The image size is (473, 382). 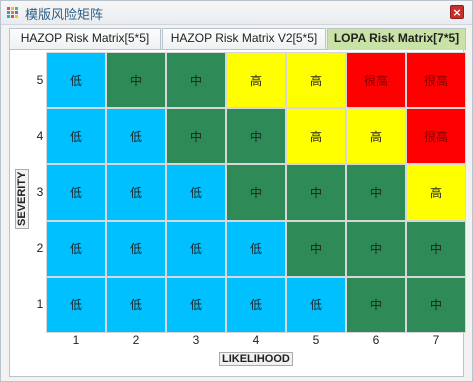 What do you see at coordinates (40, 136) in the screenshot?
I see `severity-label-4: 4` at bounding box center [40, 136].